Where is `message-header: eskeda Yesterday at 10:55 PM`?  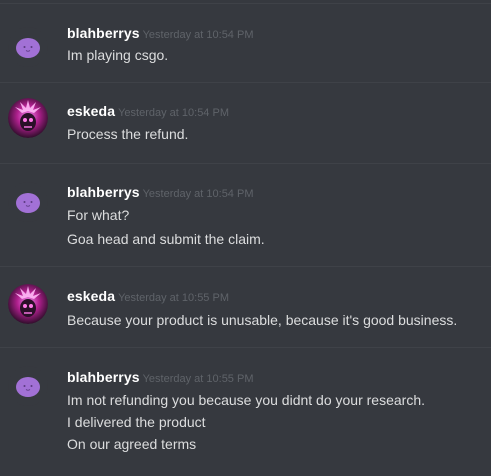
message-header: eskeda Yesterday at 10:55 PM is located at coordinates (148, 297).